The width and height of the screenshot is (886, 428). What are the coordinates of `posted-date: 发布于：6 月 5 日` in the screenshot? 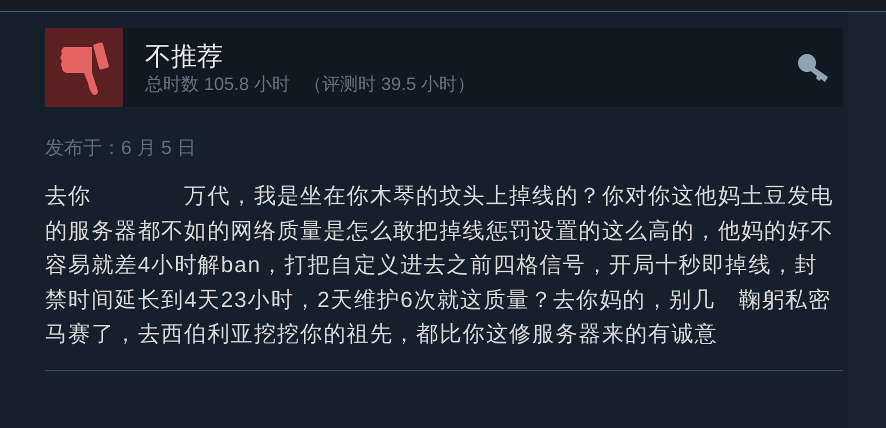 It's located at (121, 149).